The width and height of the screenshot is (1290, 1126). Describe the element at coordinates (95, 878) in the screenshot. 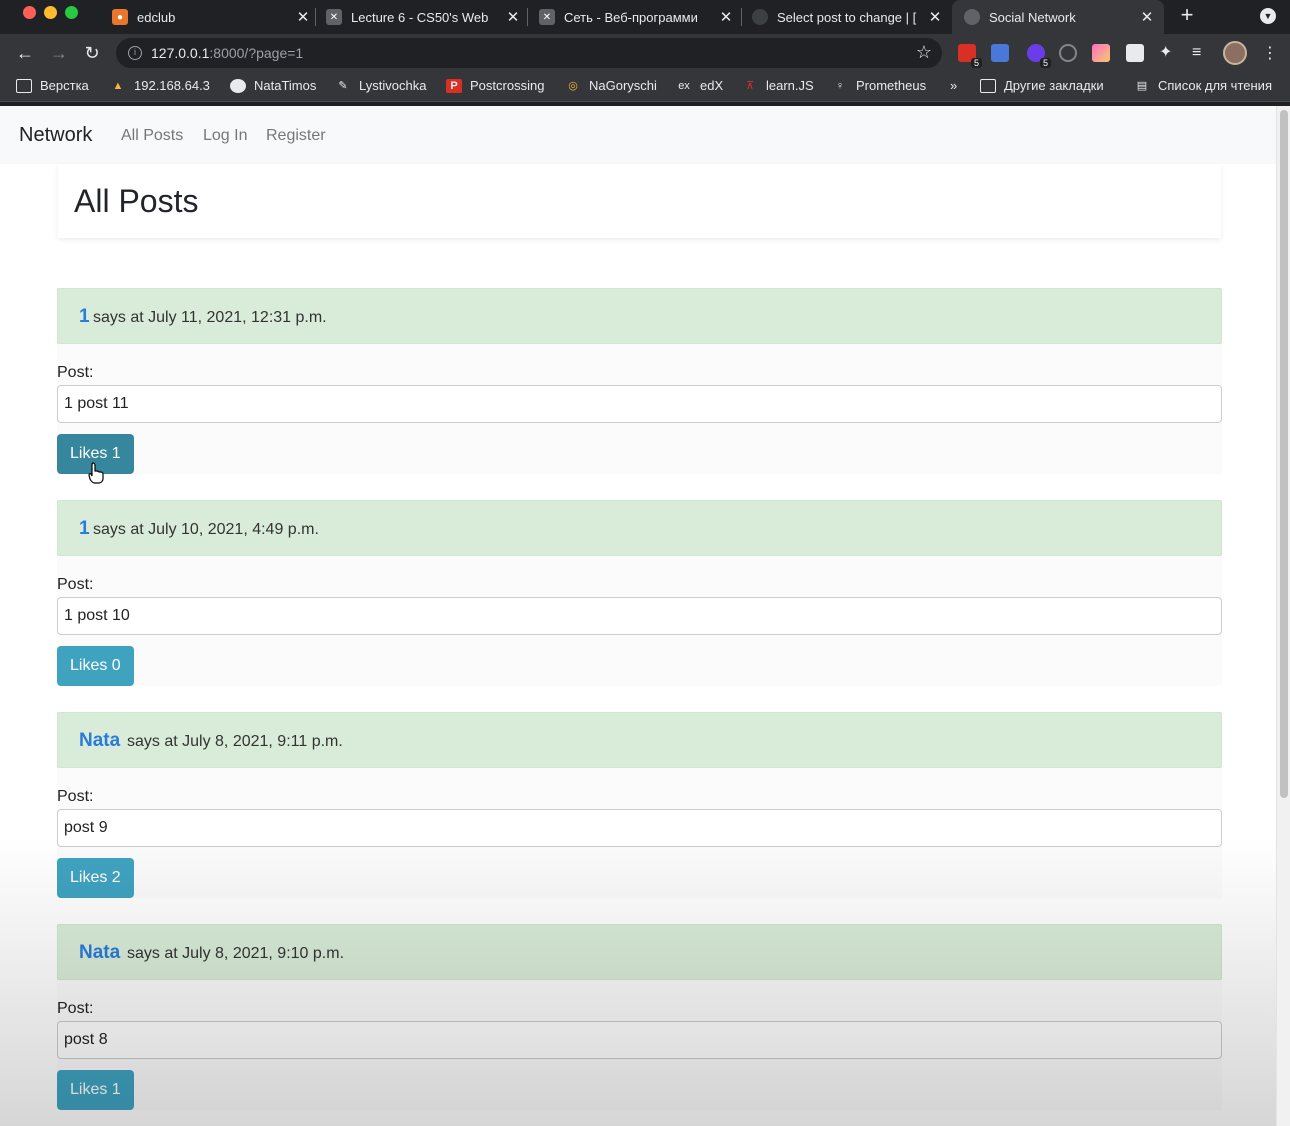

I see `likes-button: Likes 2` at that location.